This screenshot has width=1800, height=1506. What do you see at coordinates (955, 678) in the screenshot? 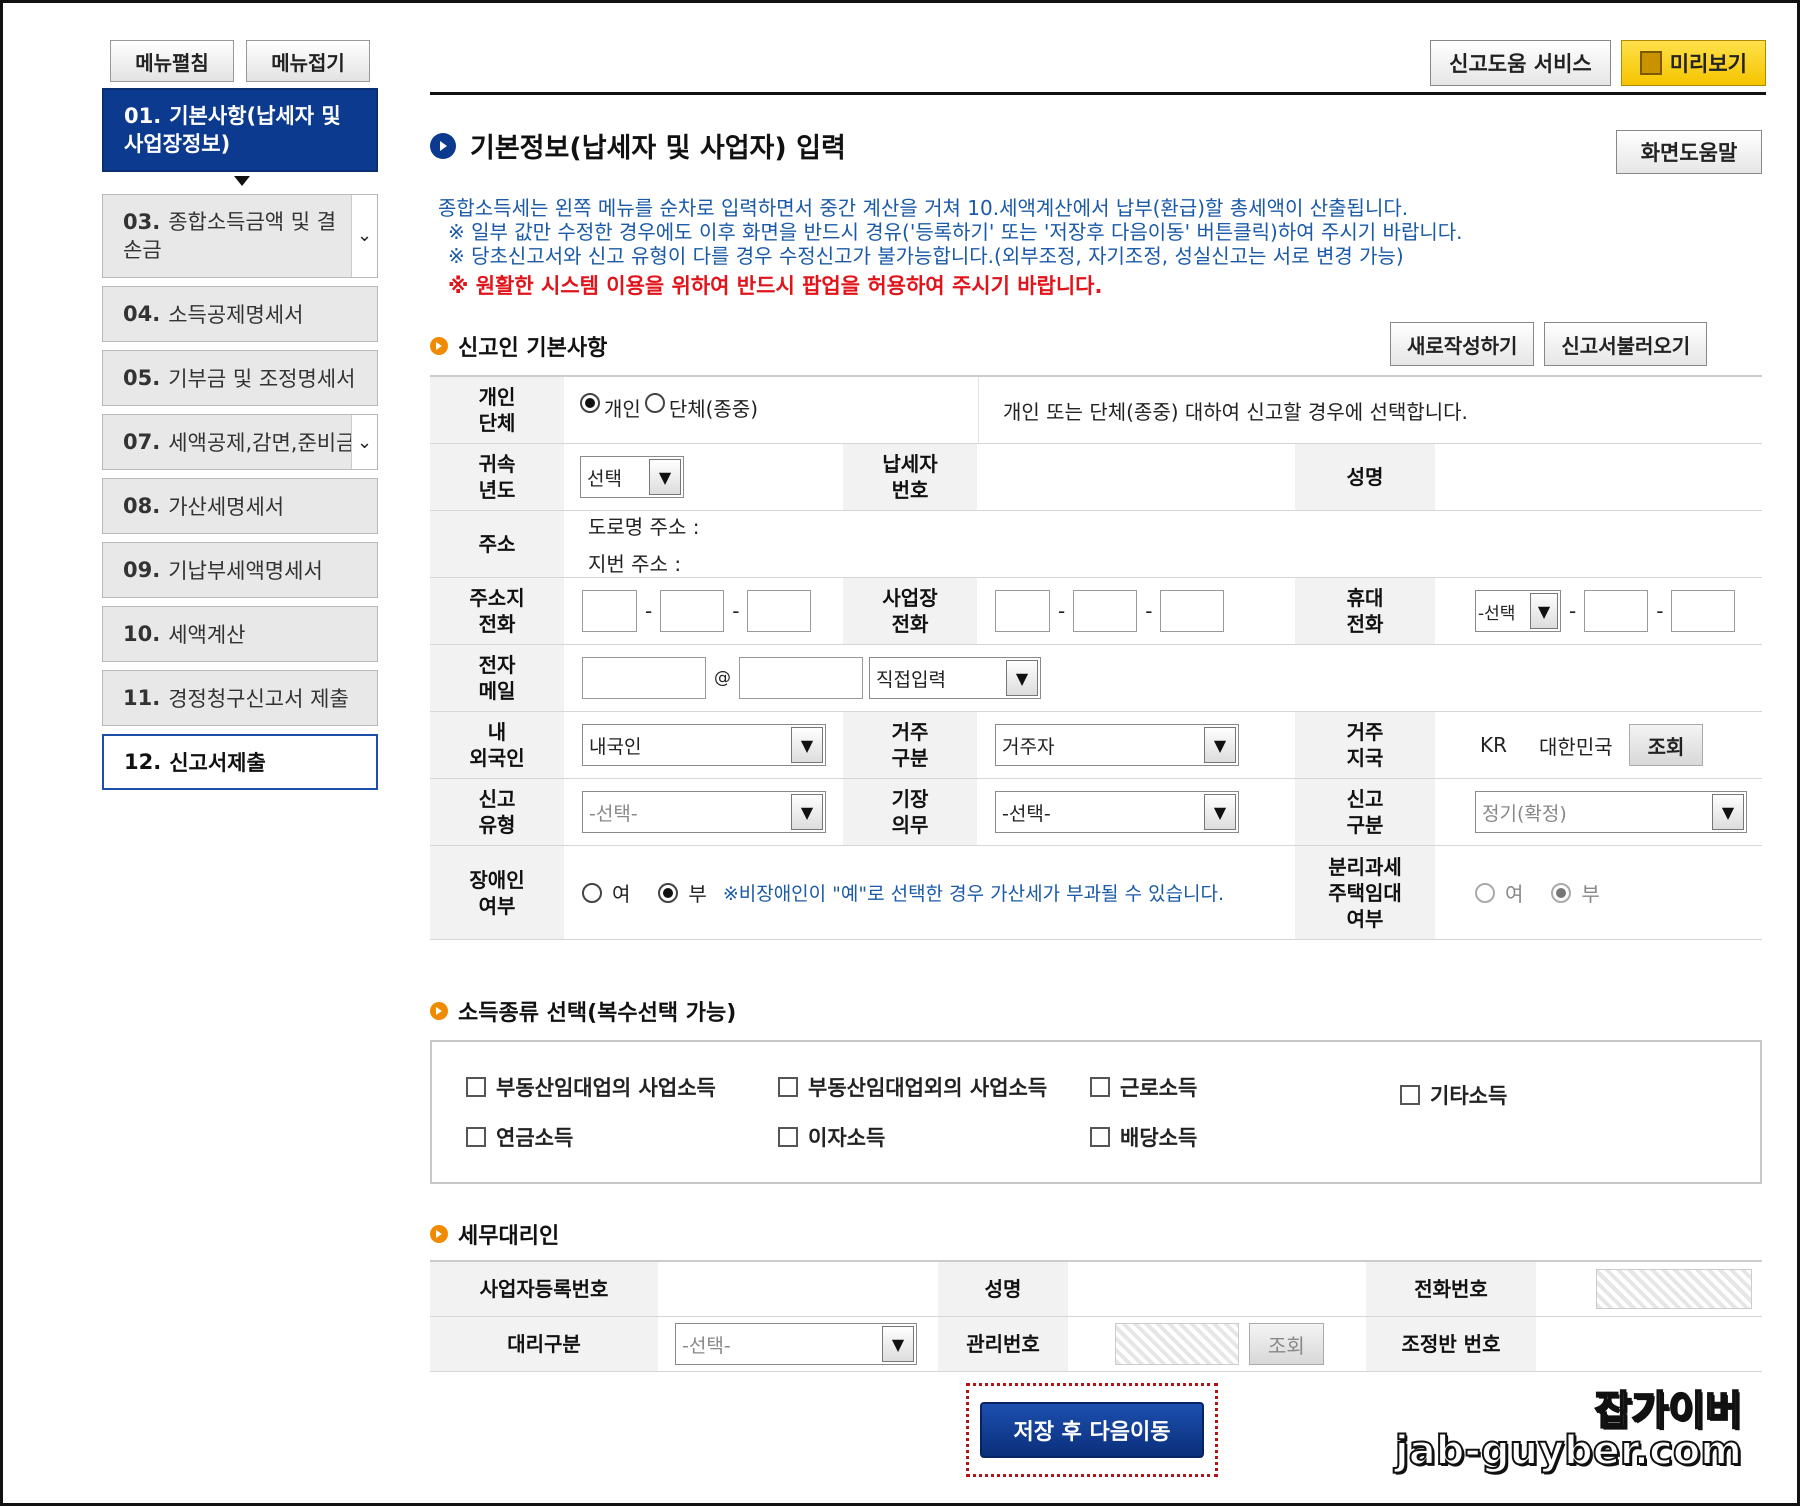
I see `email-domain-select: 직접입력 ▼` at bounding box center [955, 678].